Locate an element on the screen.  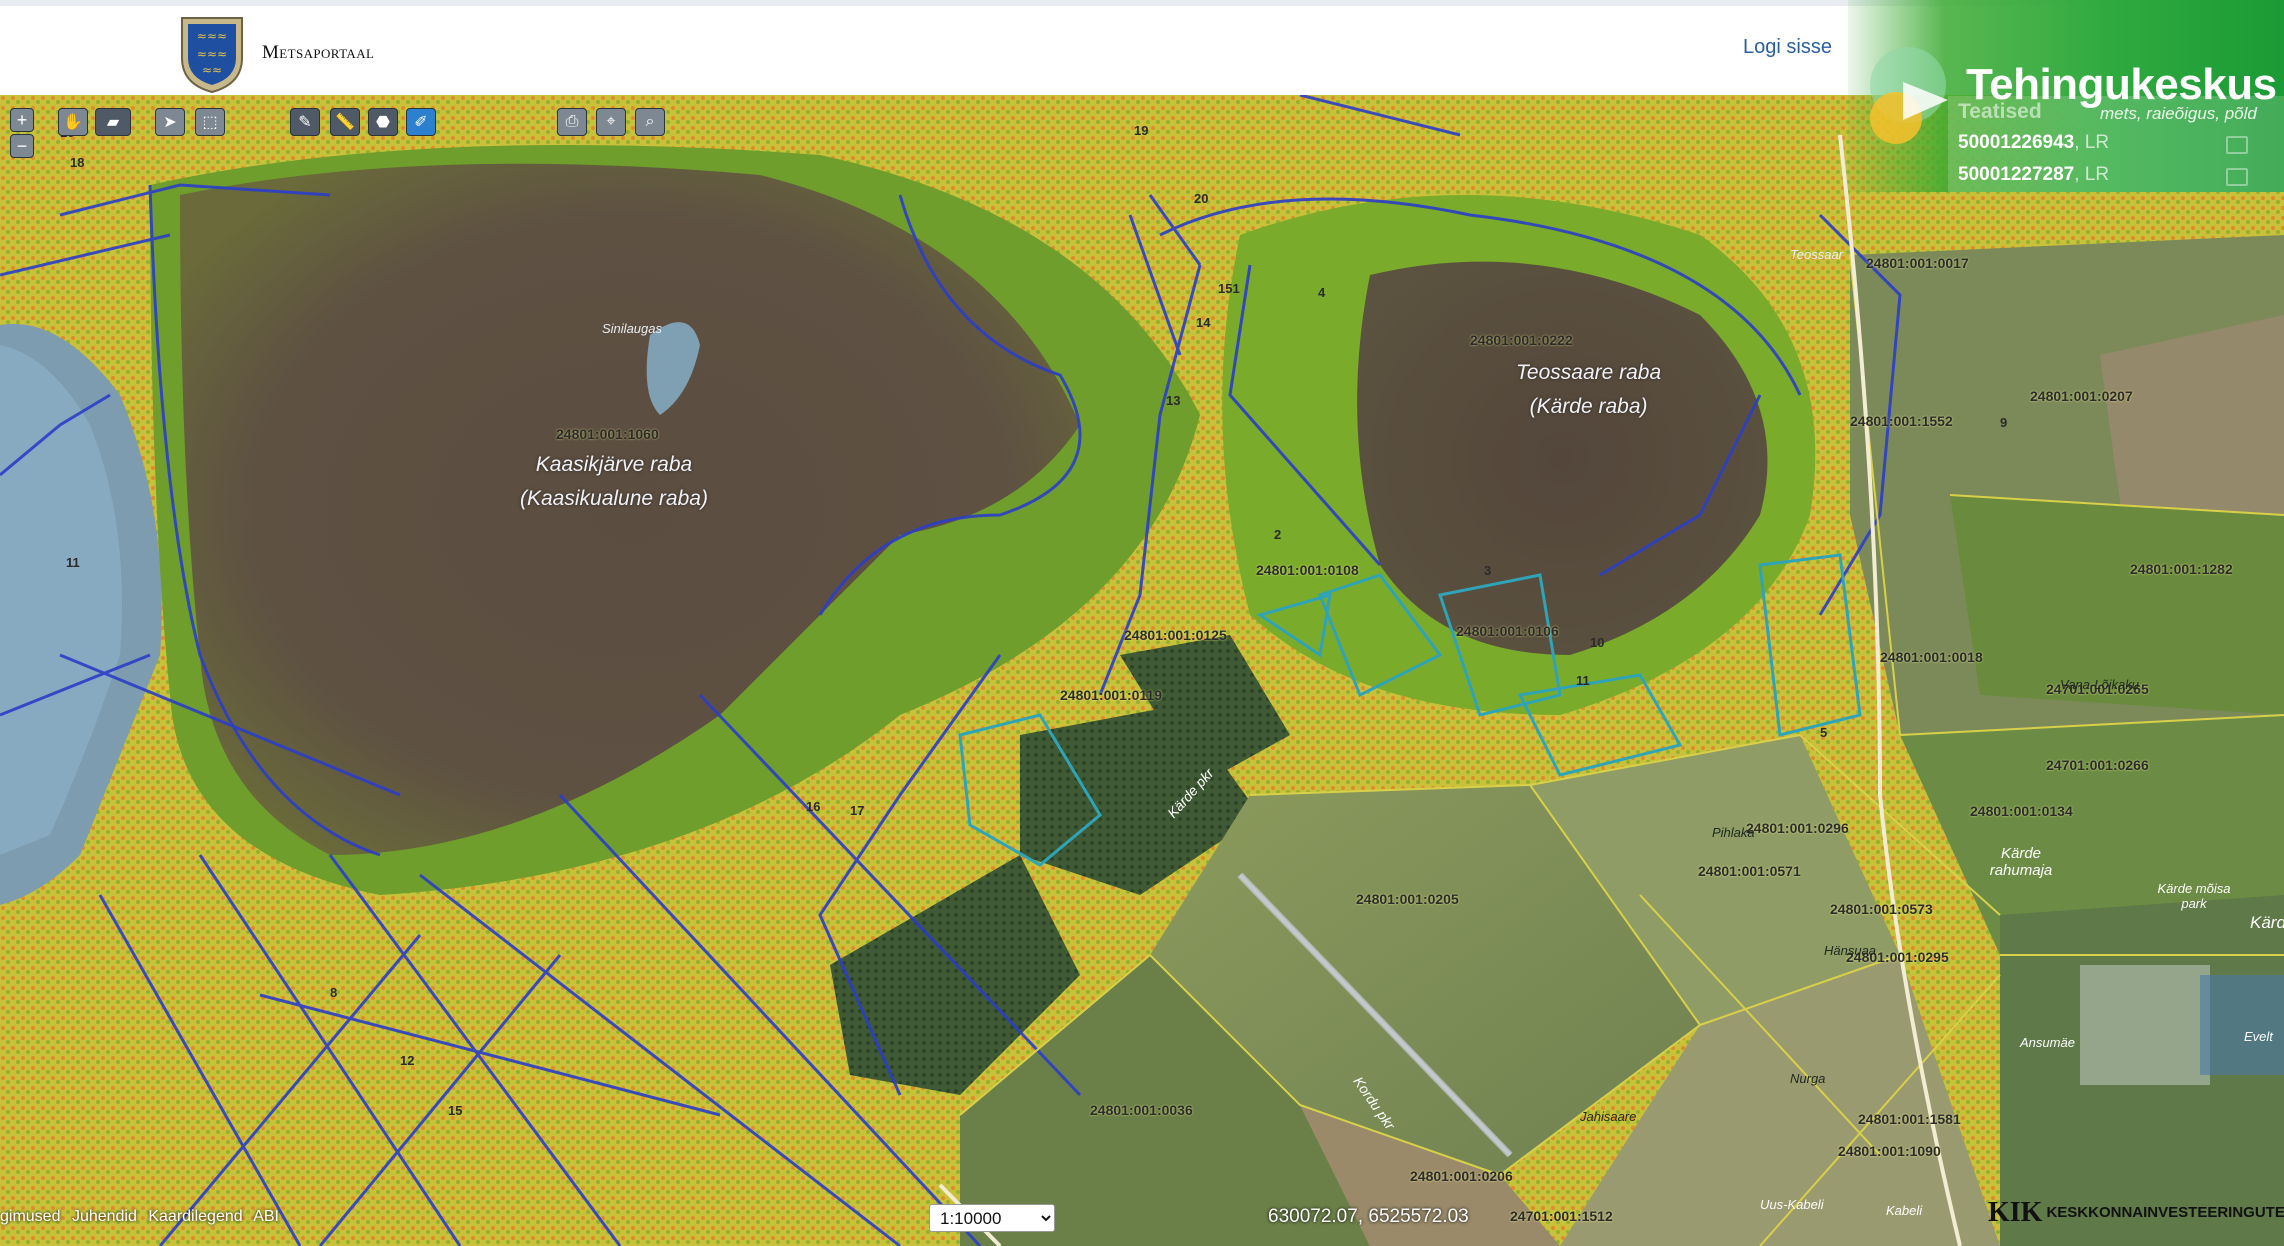
plot-label: 24801:001:1581 is located at coordinates (1909, 1119).